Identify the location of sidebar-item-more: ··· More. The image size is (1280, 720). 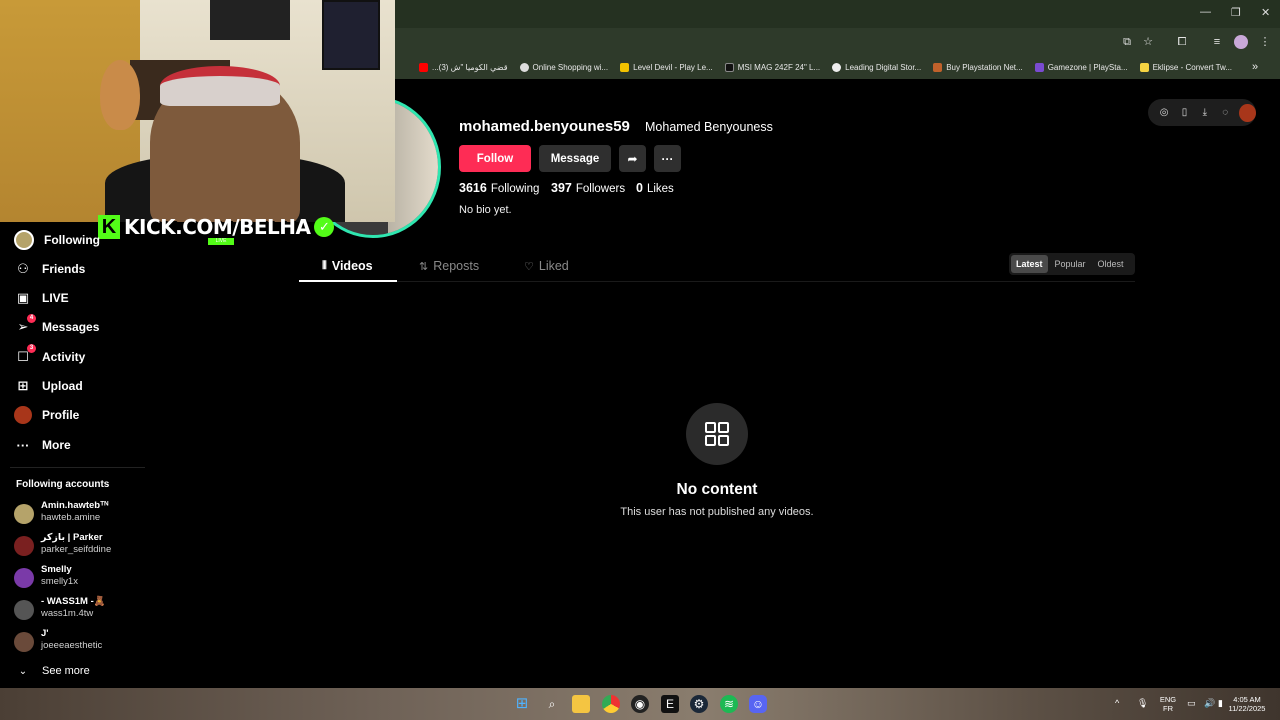
(42, 445).